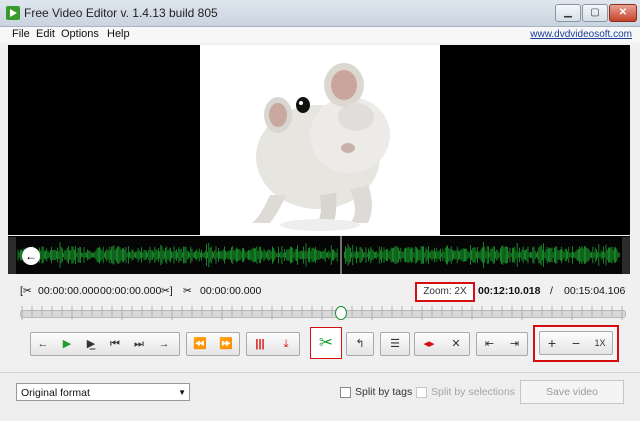  I want to click on marker-in-out-icon: ◂▸, so click(429, 344).